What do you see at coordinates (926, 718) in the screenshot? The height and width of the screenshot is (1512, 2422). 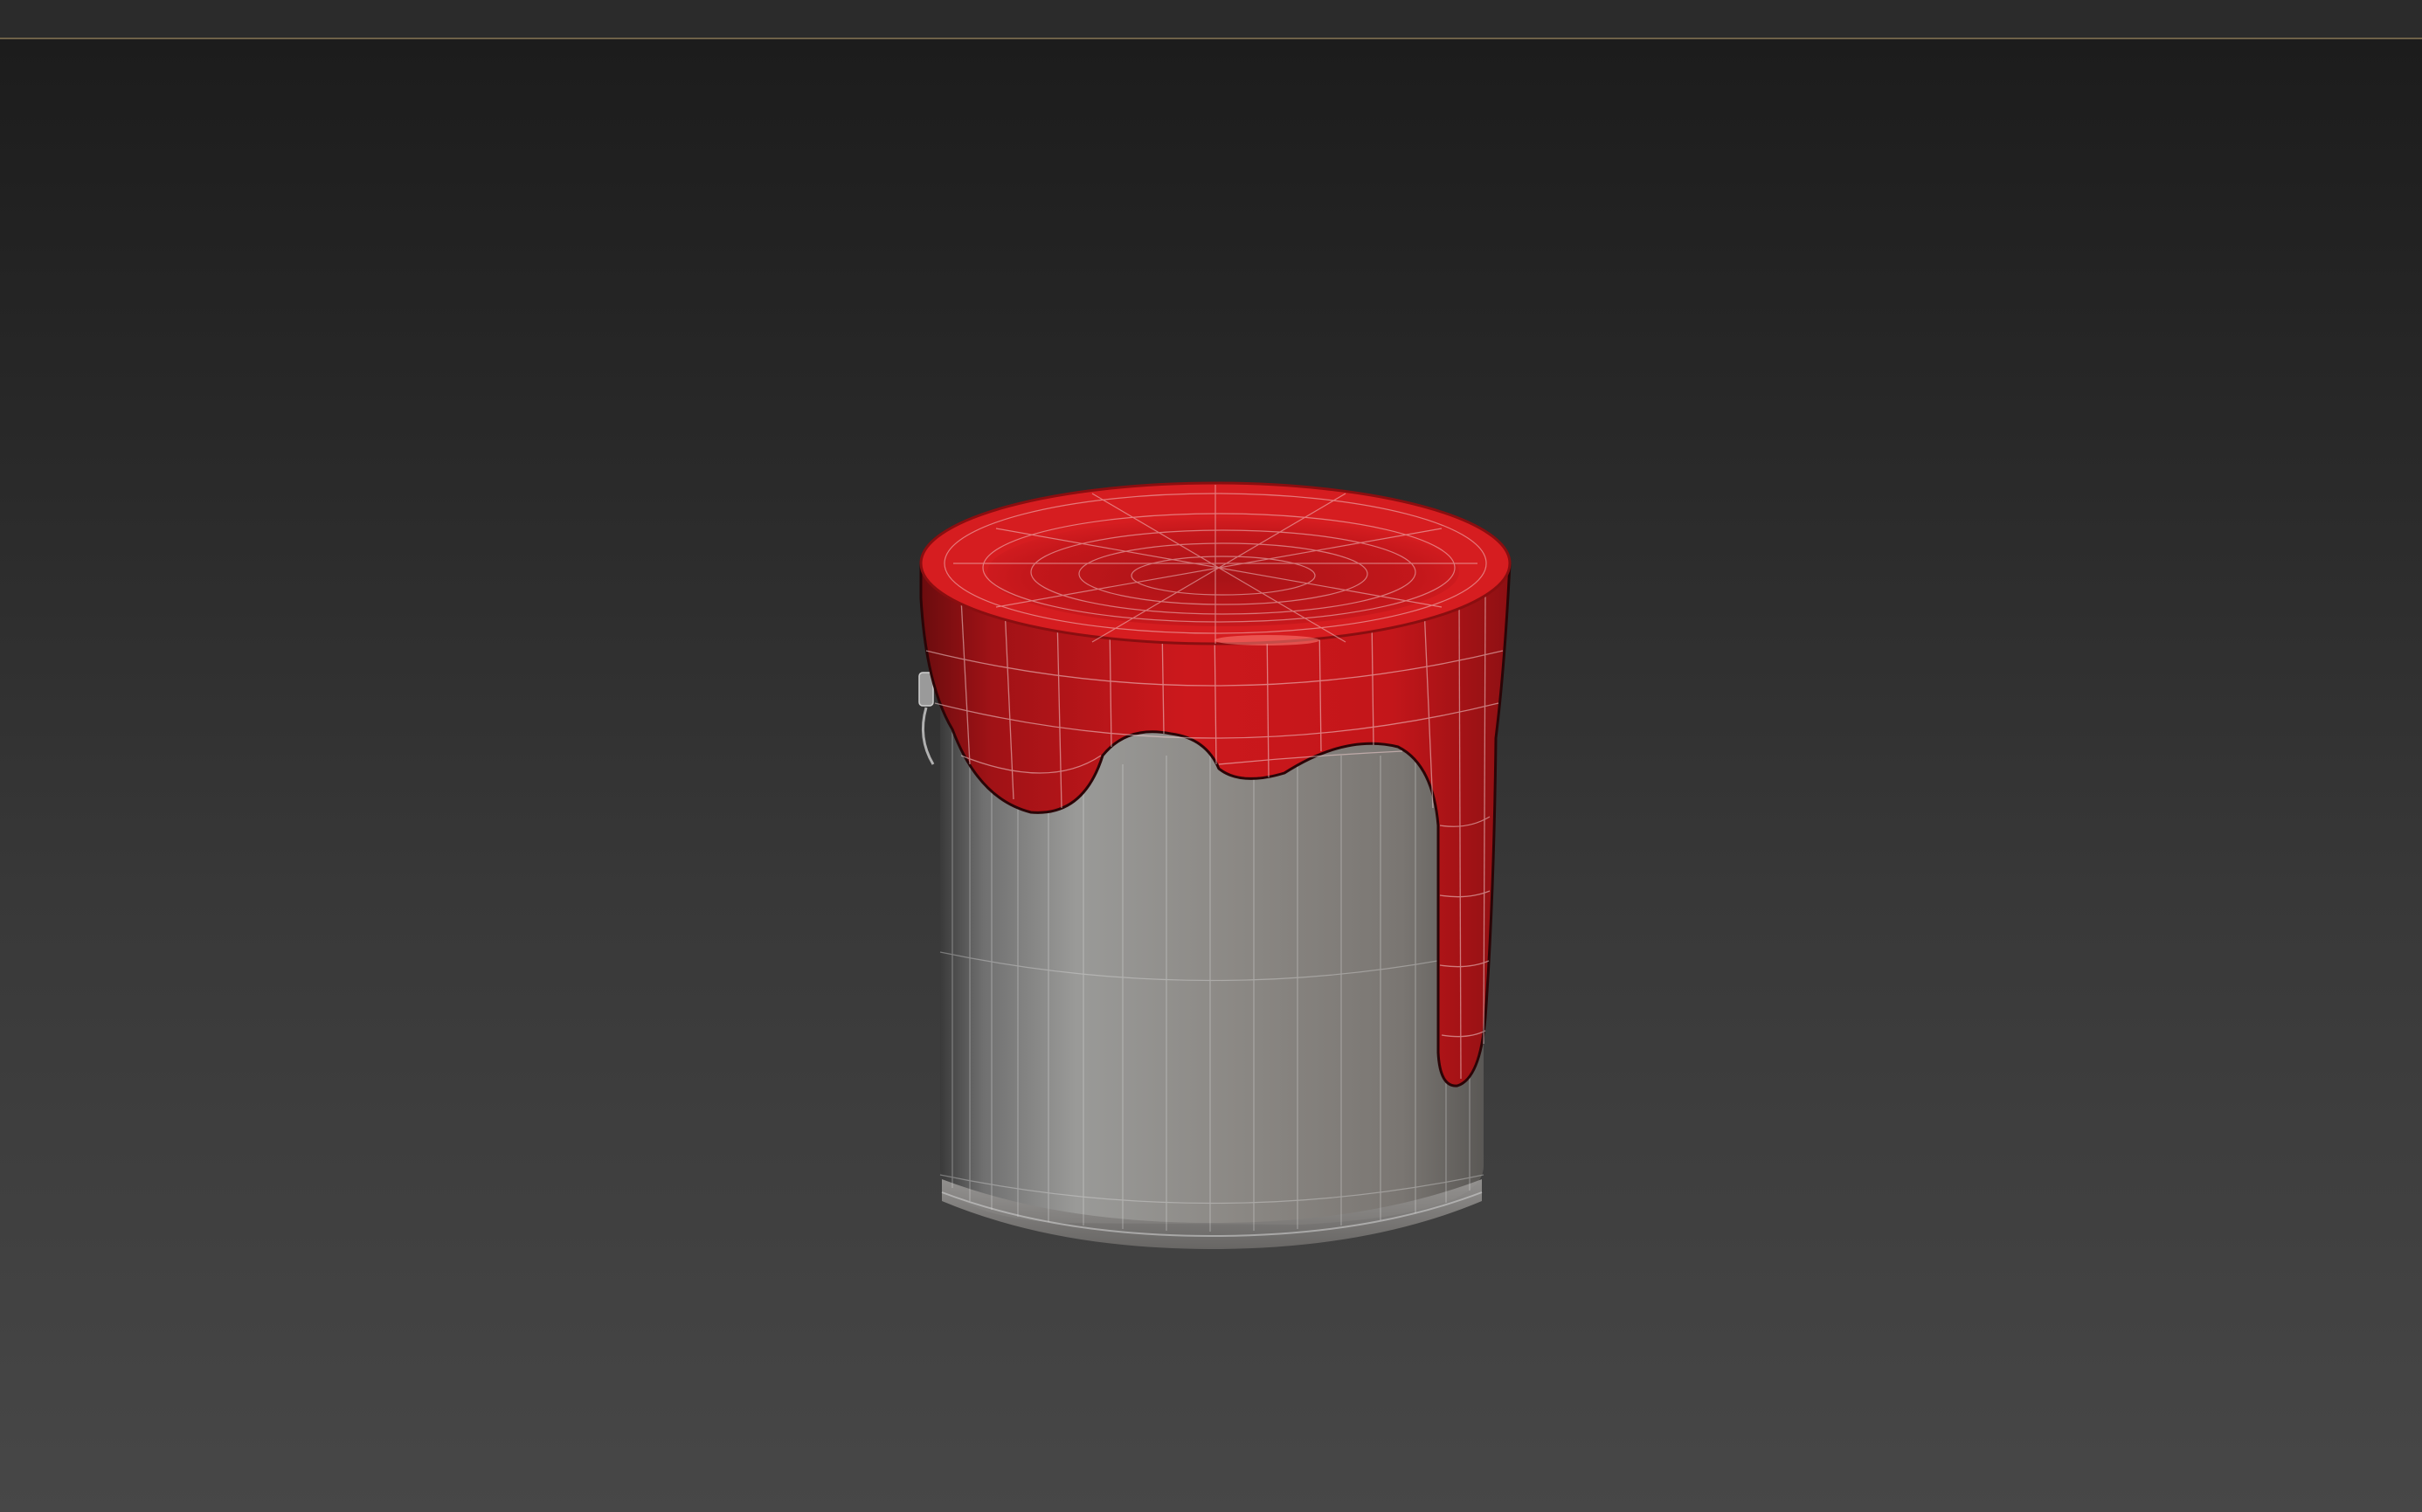 I see `handle-bracket` at bounding box center [926, 718].